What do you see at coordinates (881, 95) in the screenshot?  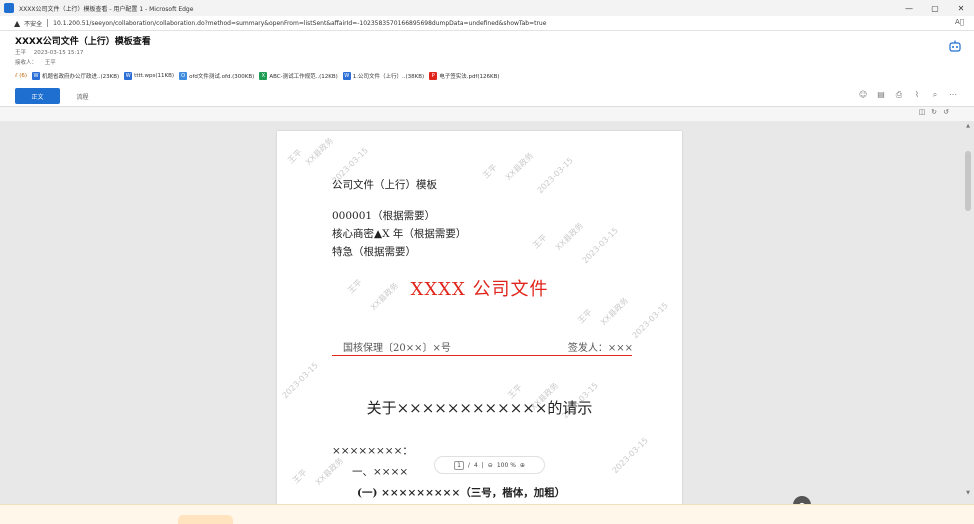 I see `document-icon: ▤` at bounding box center [881, 95].